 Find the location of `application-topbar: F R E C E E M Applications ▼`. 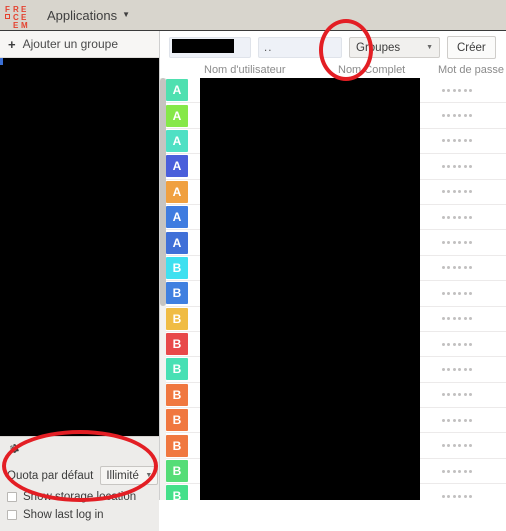

application-topbar: F R E C E E M Applications ▼ is located at coordinates (253, 15).